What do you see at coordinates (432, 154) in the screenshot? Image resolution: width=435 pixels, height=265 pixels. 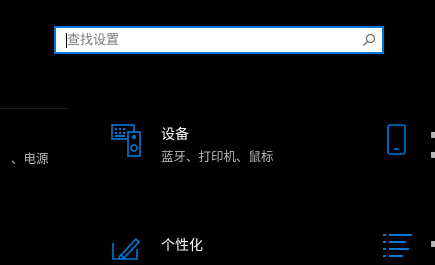 I see `right-tile-subtitle-edge: ▪` at bounding box center [432, 154].